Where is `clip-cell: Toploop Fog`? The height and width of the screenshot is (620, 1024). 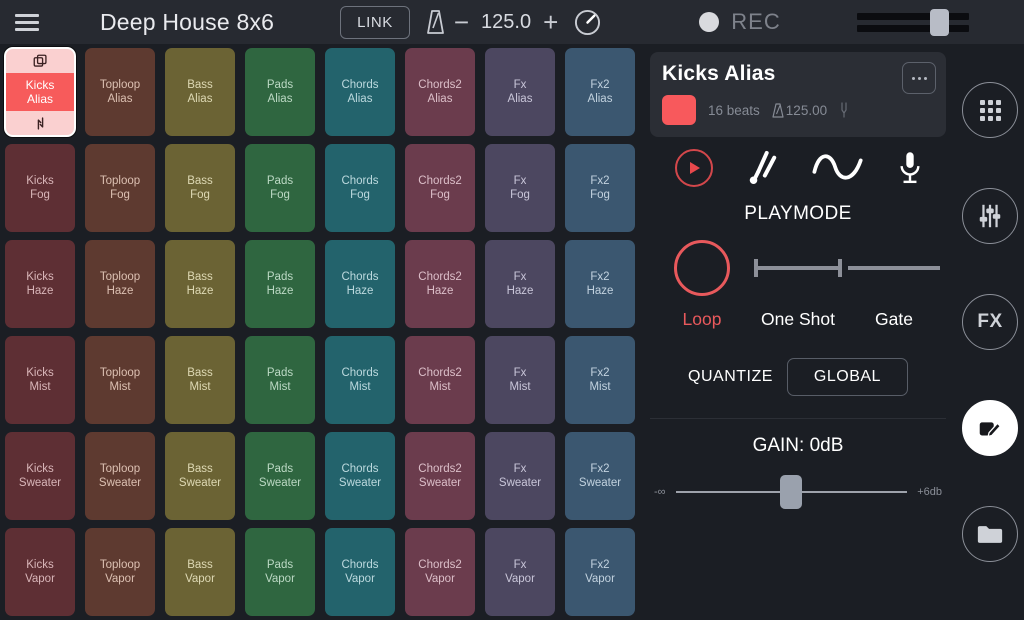
clip-cell: Toploop Fog is located at coordinates (120, 188).